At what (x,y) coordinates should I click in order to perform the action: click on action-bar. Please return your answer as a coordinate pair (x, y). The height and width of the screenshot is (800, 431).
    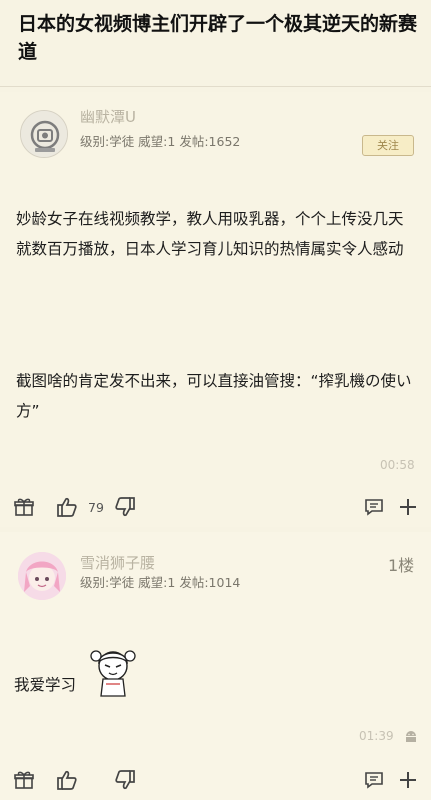
    Looking at the image, I should click on (215, 780).